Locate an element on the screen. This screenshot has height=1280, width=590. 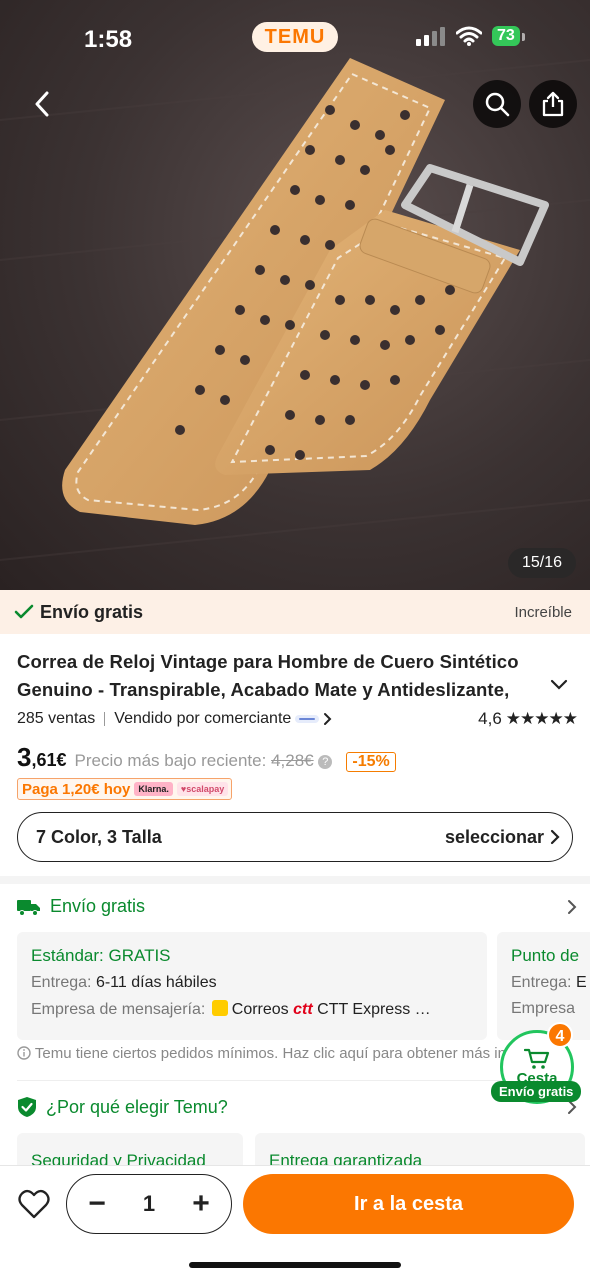
share-button is located at coordinates (553, 104).